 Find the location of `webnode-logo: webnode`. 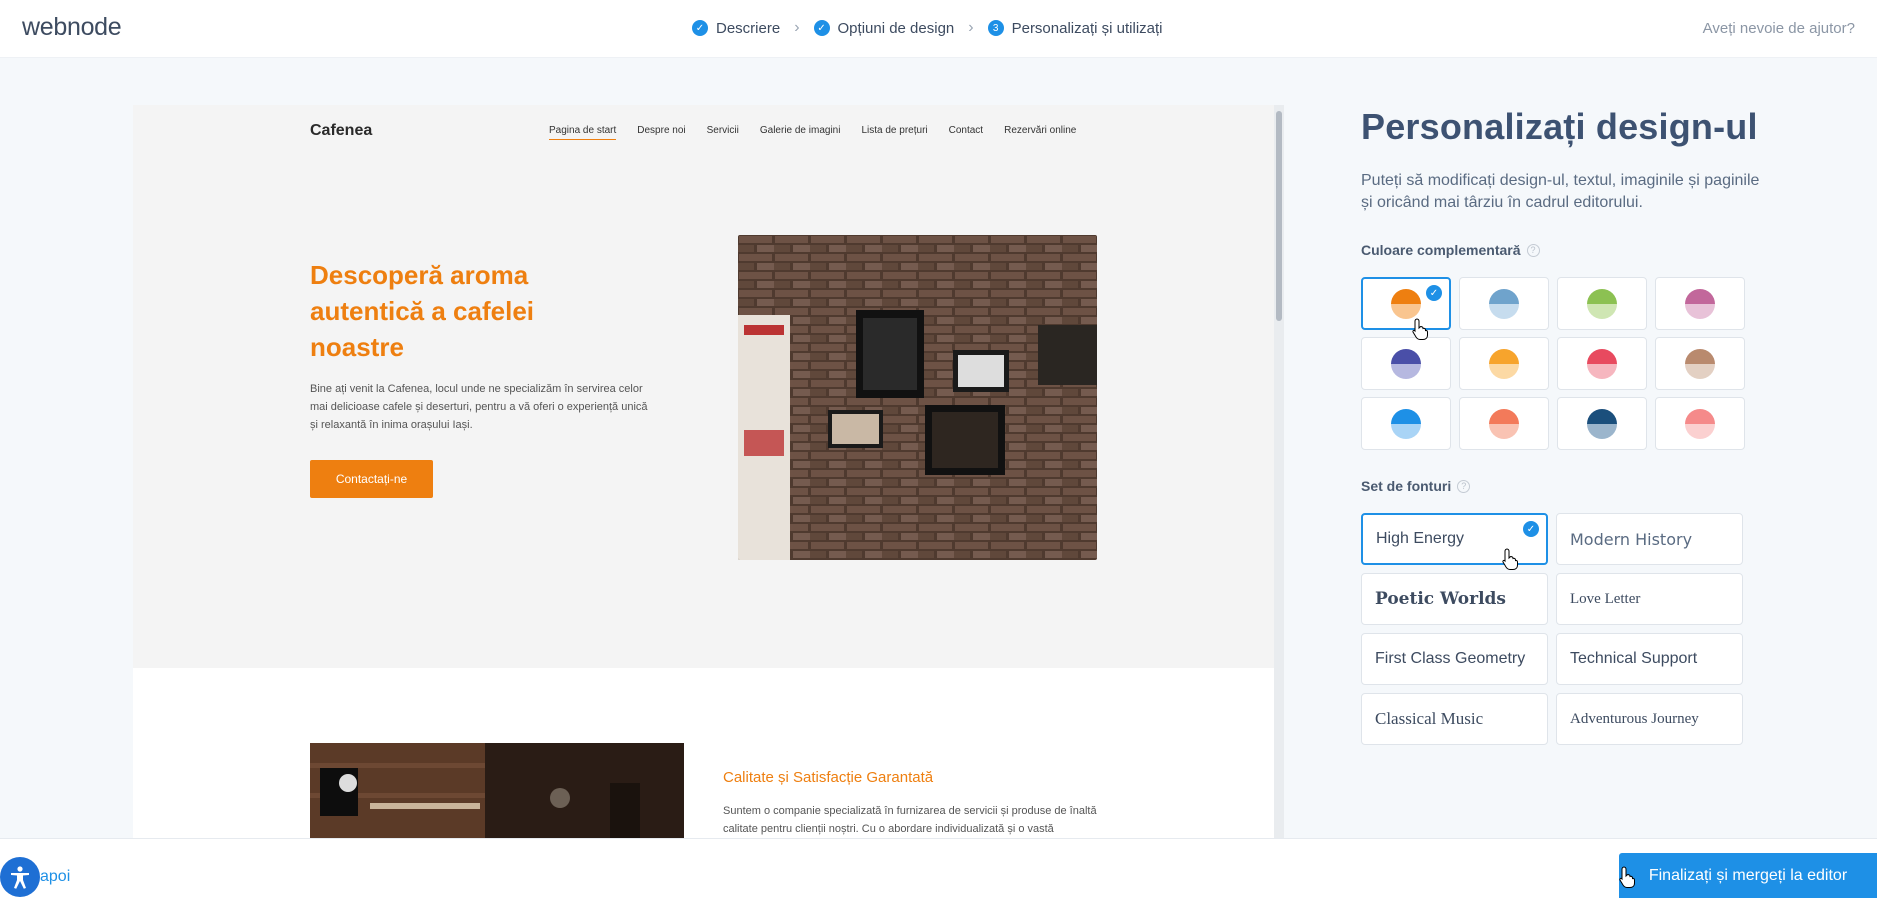

webnode-logo: webnode is located at coordinates (72, 27).